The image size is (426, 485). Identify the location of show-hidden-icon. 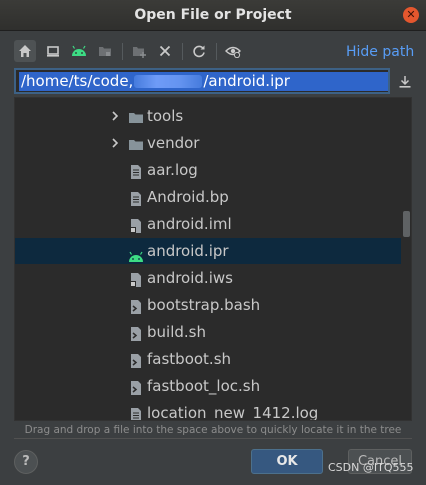
(233, 51).